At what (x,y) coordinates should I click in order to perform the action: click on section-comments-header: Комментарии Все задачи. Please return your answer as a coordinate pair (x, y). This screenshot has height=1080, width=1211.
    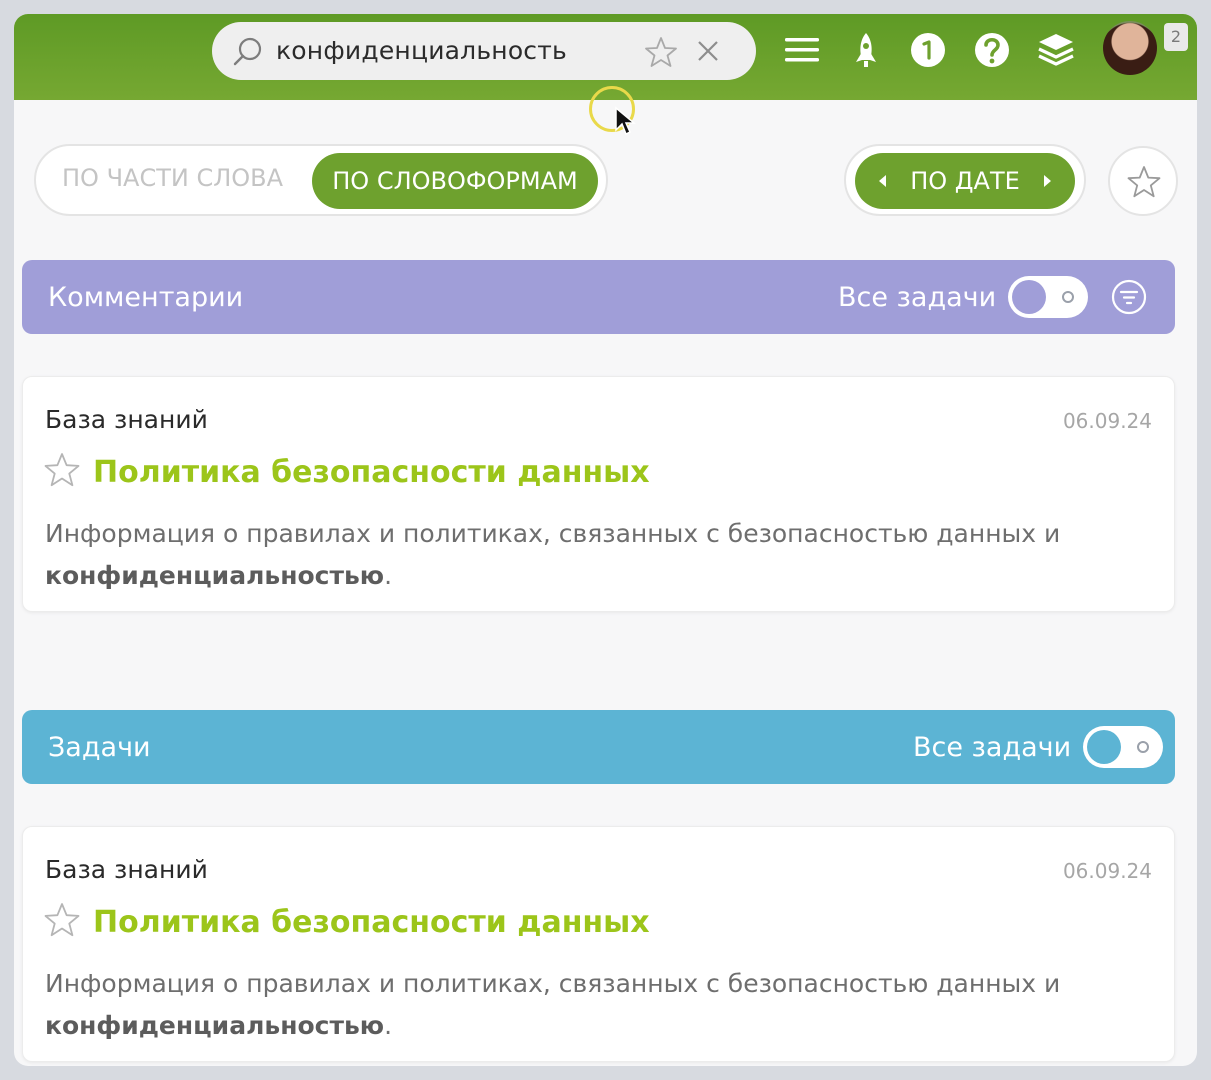
    Looking at the image, I should click on (598, 297).